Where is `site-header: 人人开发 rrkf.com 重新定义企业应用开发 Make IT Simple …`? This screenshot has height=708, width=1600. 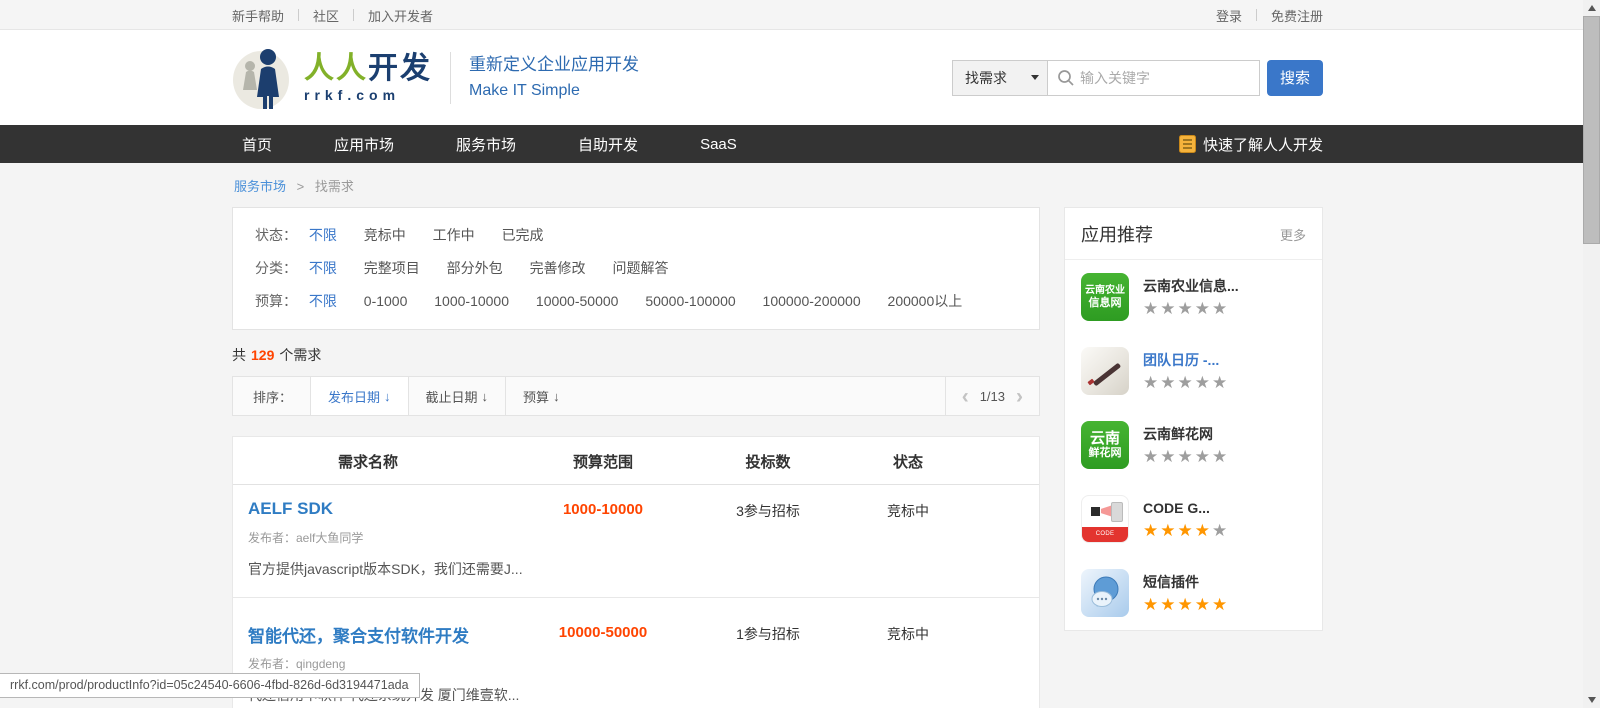
site-header: 人人开发 rrkf.com 重新定义企业应用开发 Make IT Simple … is located at coordinates (800, 77).